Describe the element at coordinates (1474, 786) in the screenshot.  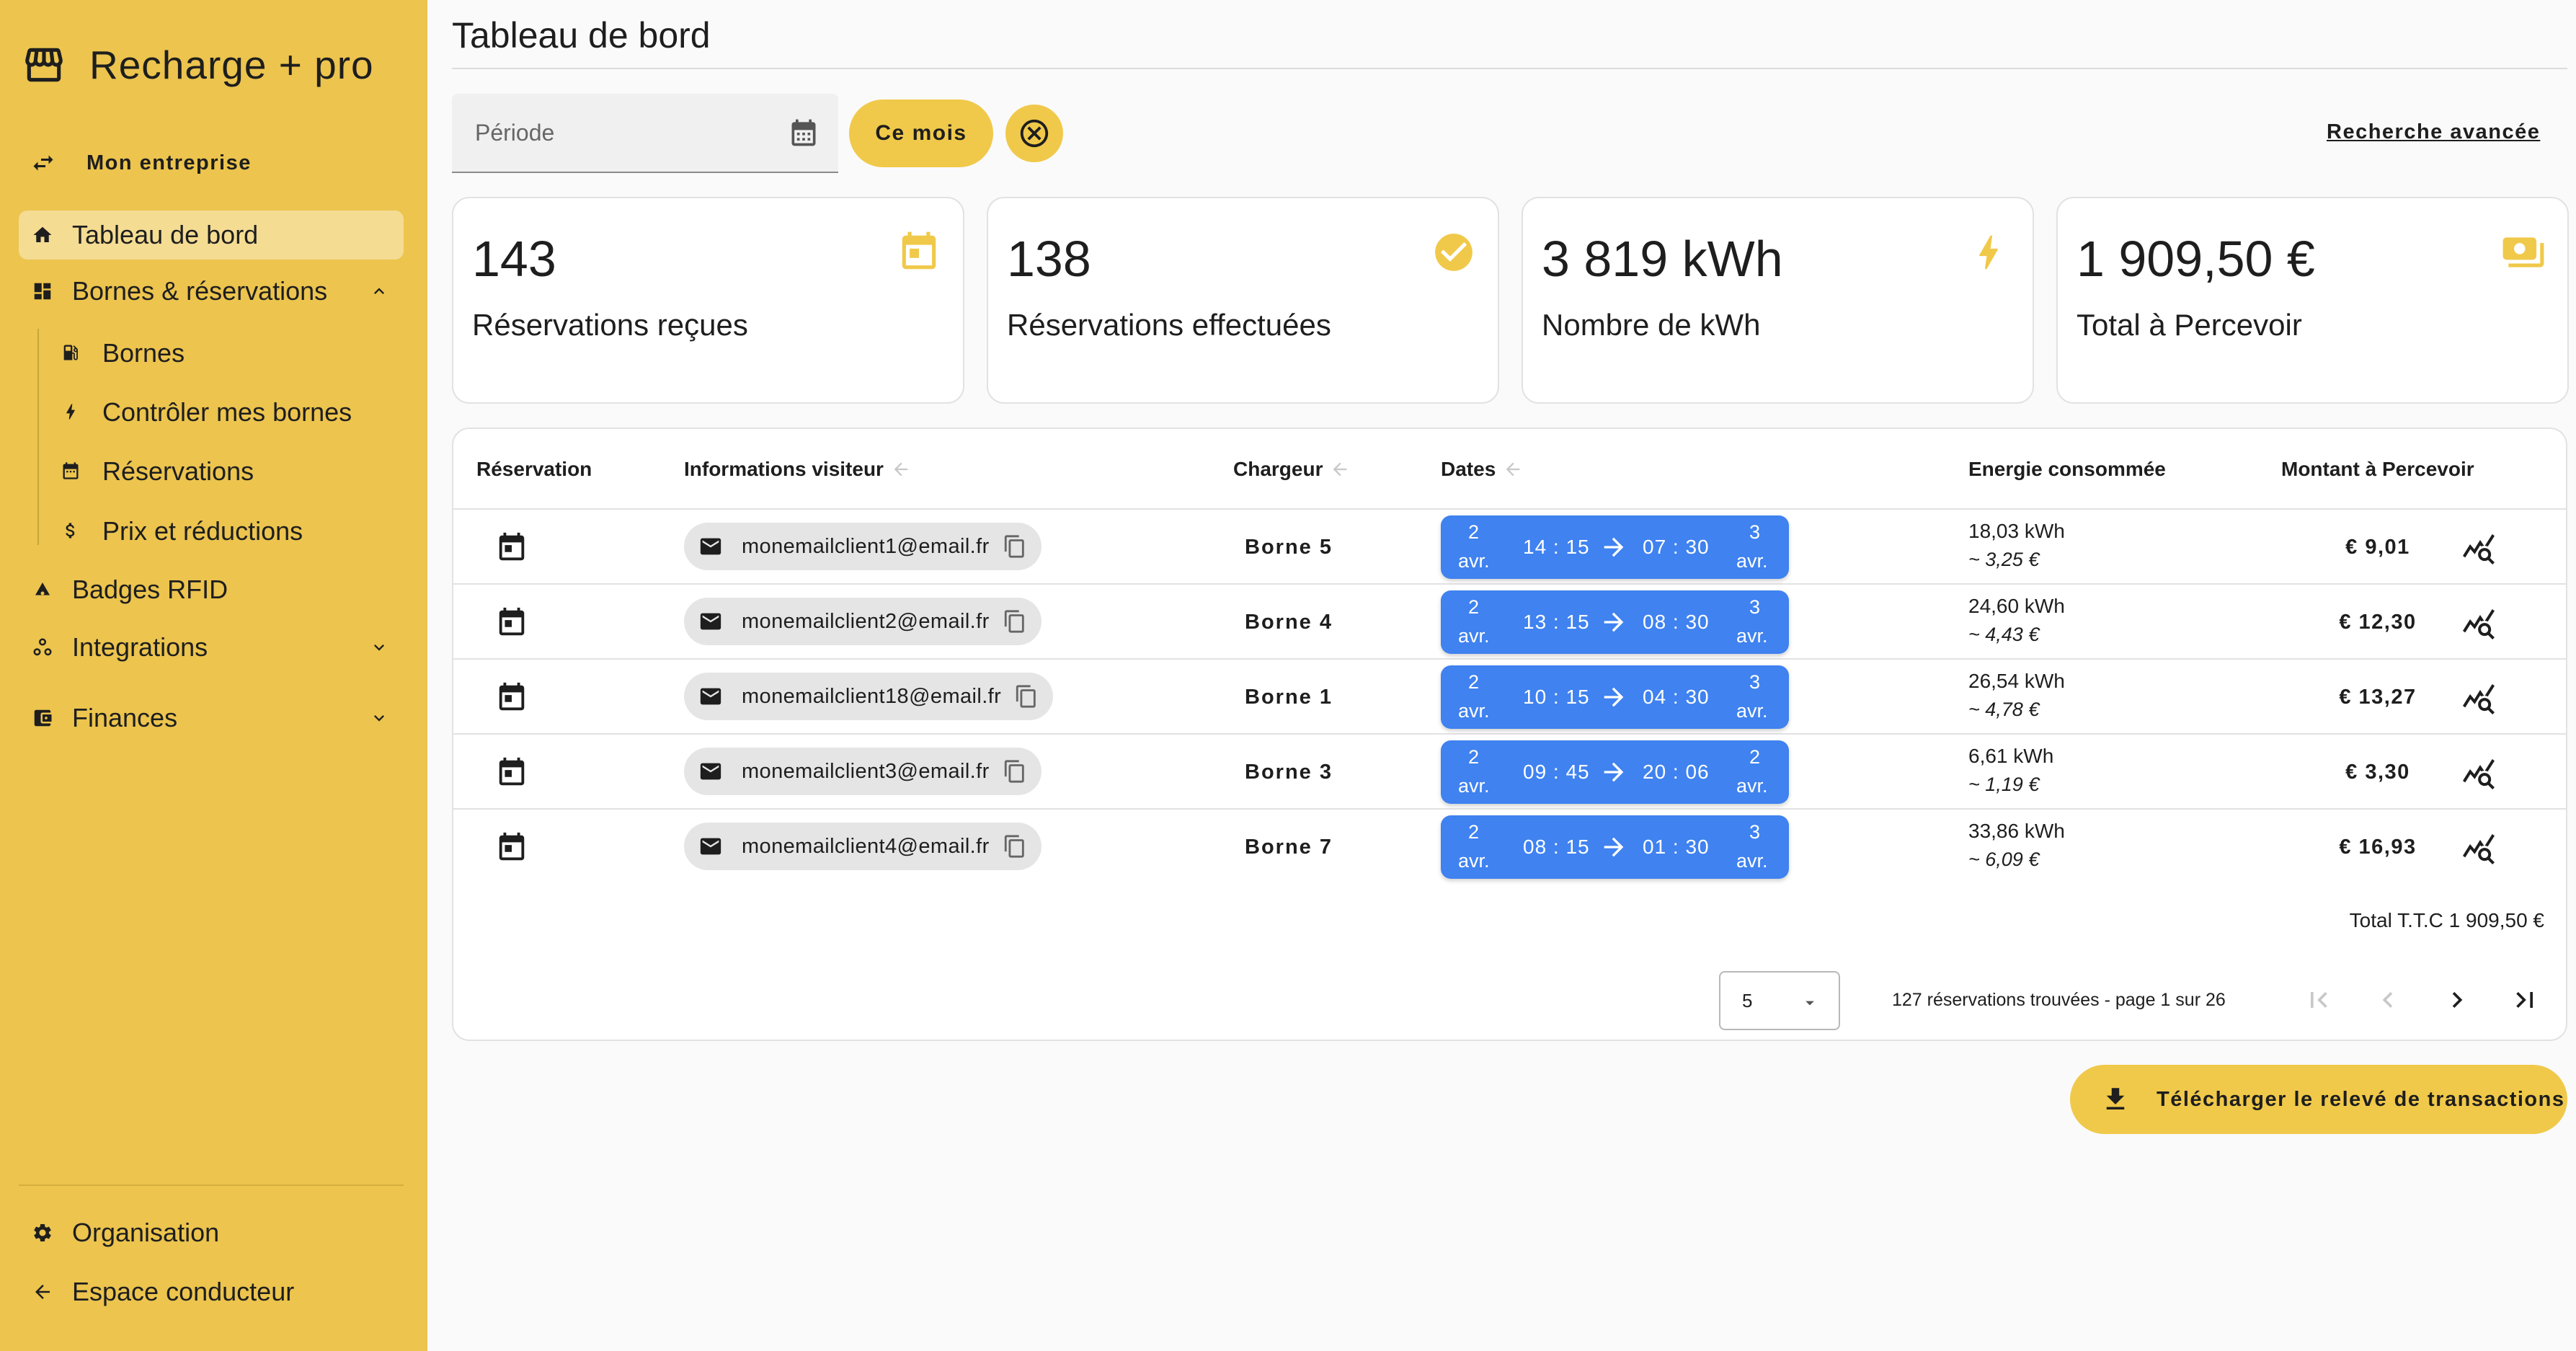
I see `start-month: avr.` at that location.